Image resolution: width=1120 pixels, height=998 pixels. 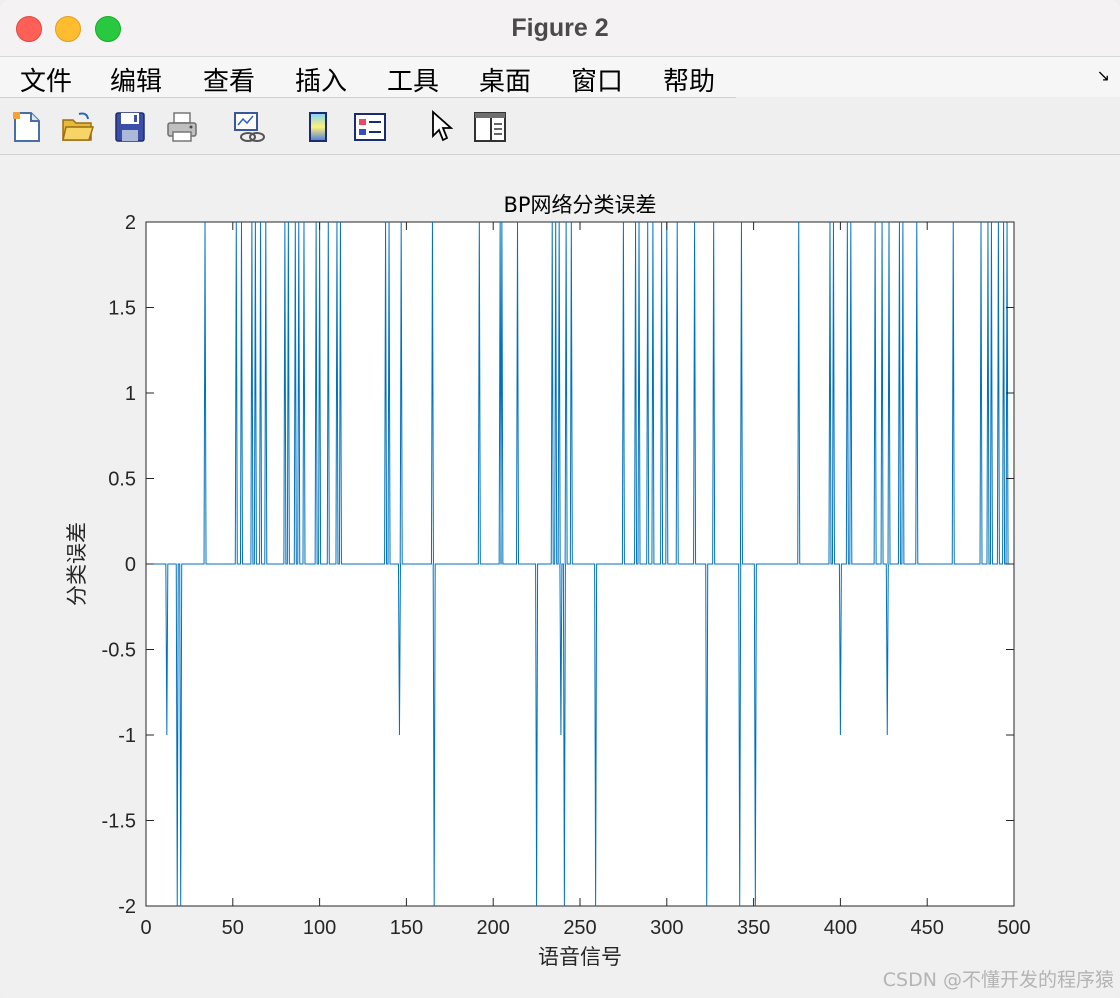 I want to click on chart-title: BP网络分类误差, so click(x=579, y=205).